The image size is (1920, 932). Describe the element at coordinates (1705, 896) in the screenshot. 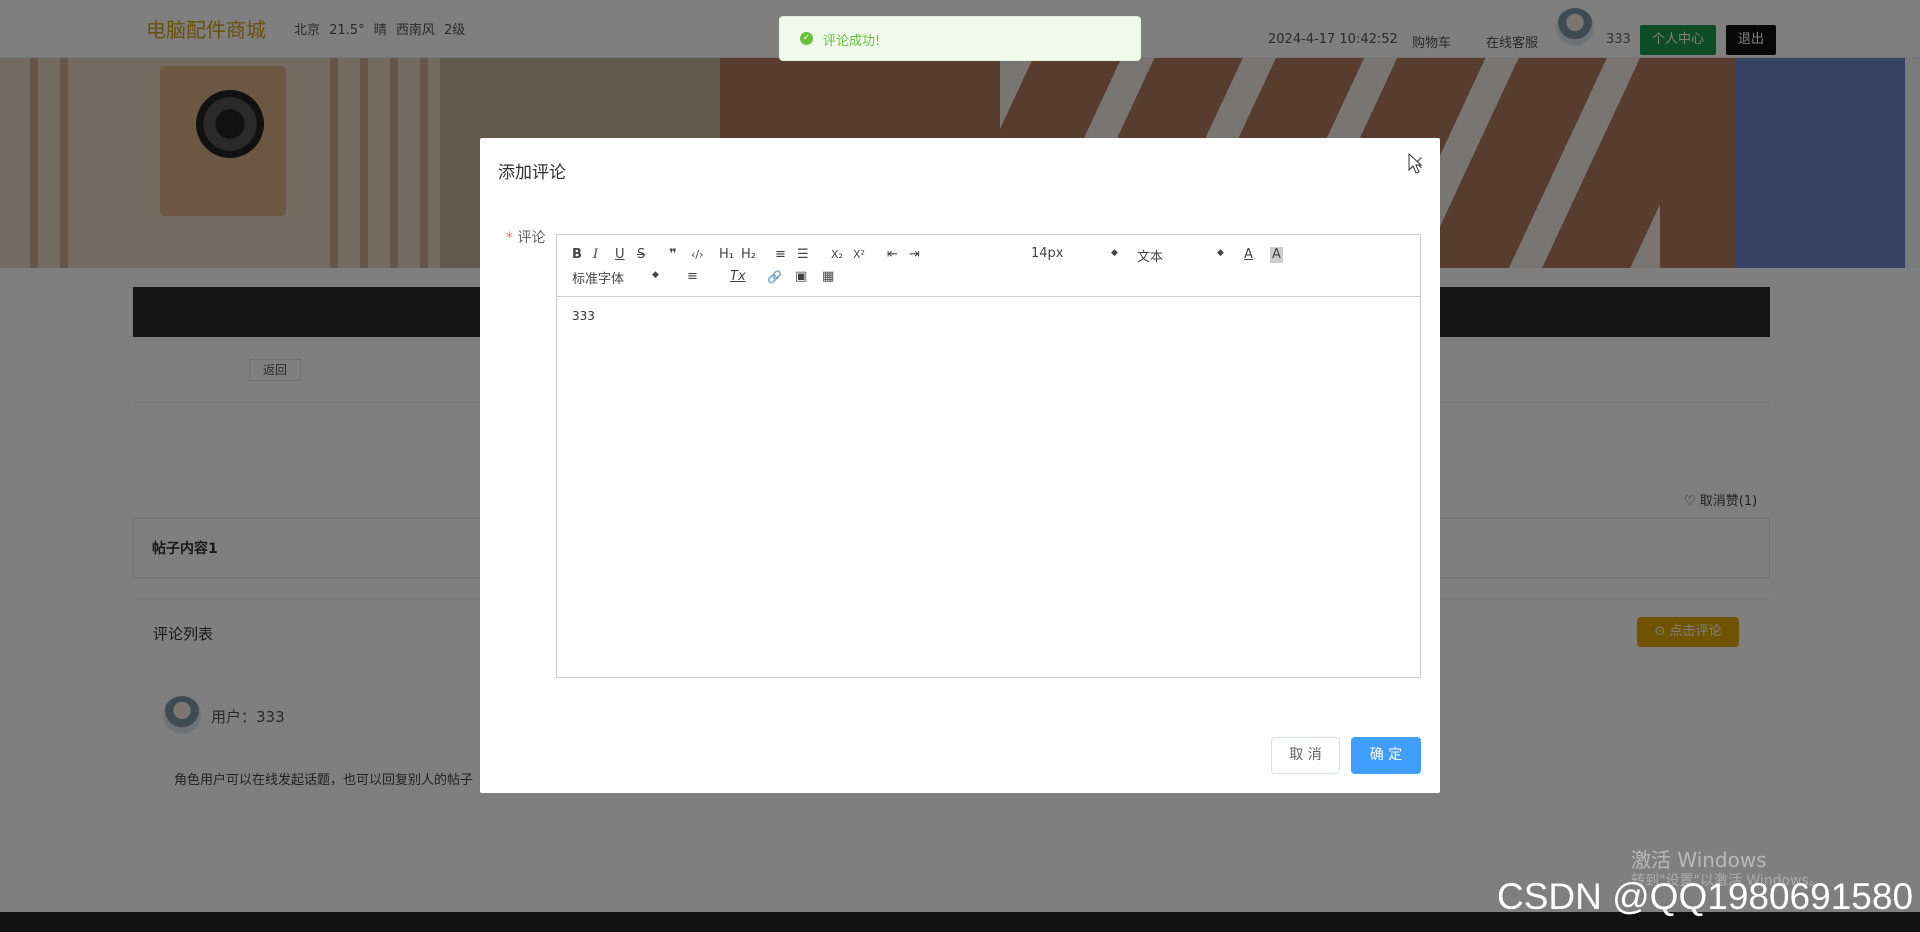

I see `csdn-watermark: CSDN @QQ1980691580` at that location.